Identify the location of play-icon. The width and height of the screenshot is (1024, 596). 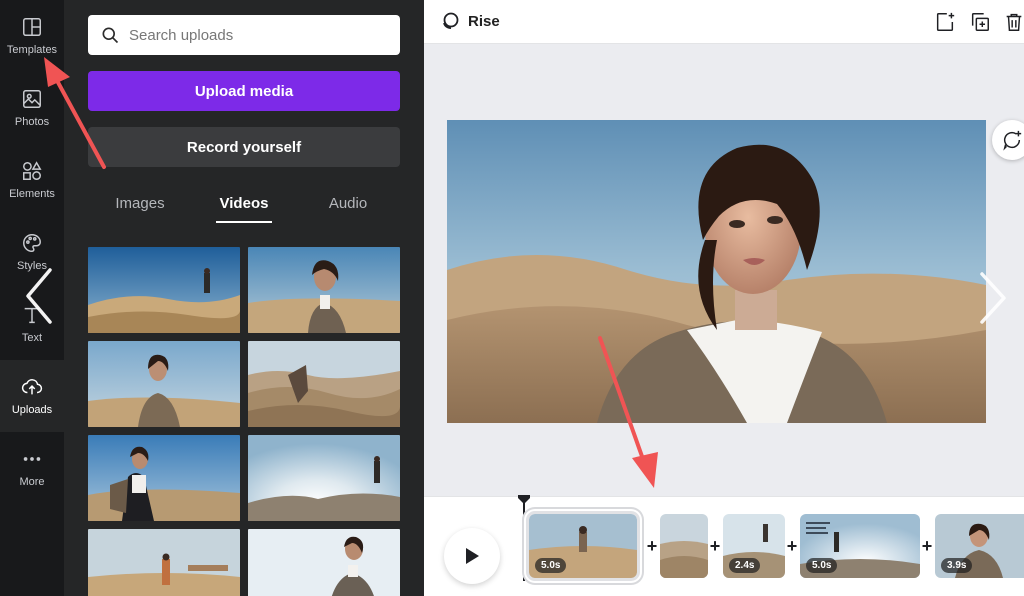
(472, 556).